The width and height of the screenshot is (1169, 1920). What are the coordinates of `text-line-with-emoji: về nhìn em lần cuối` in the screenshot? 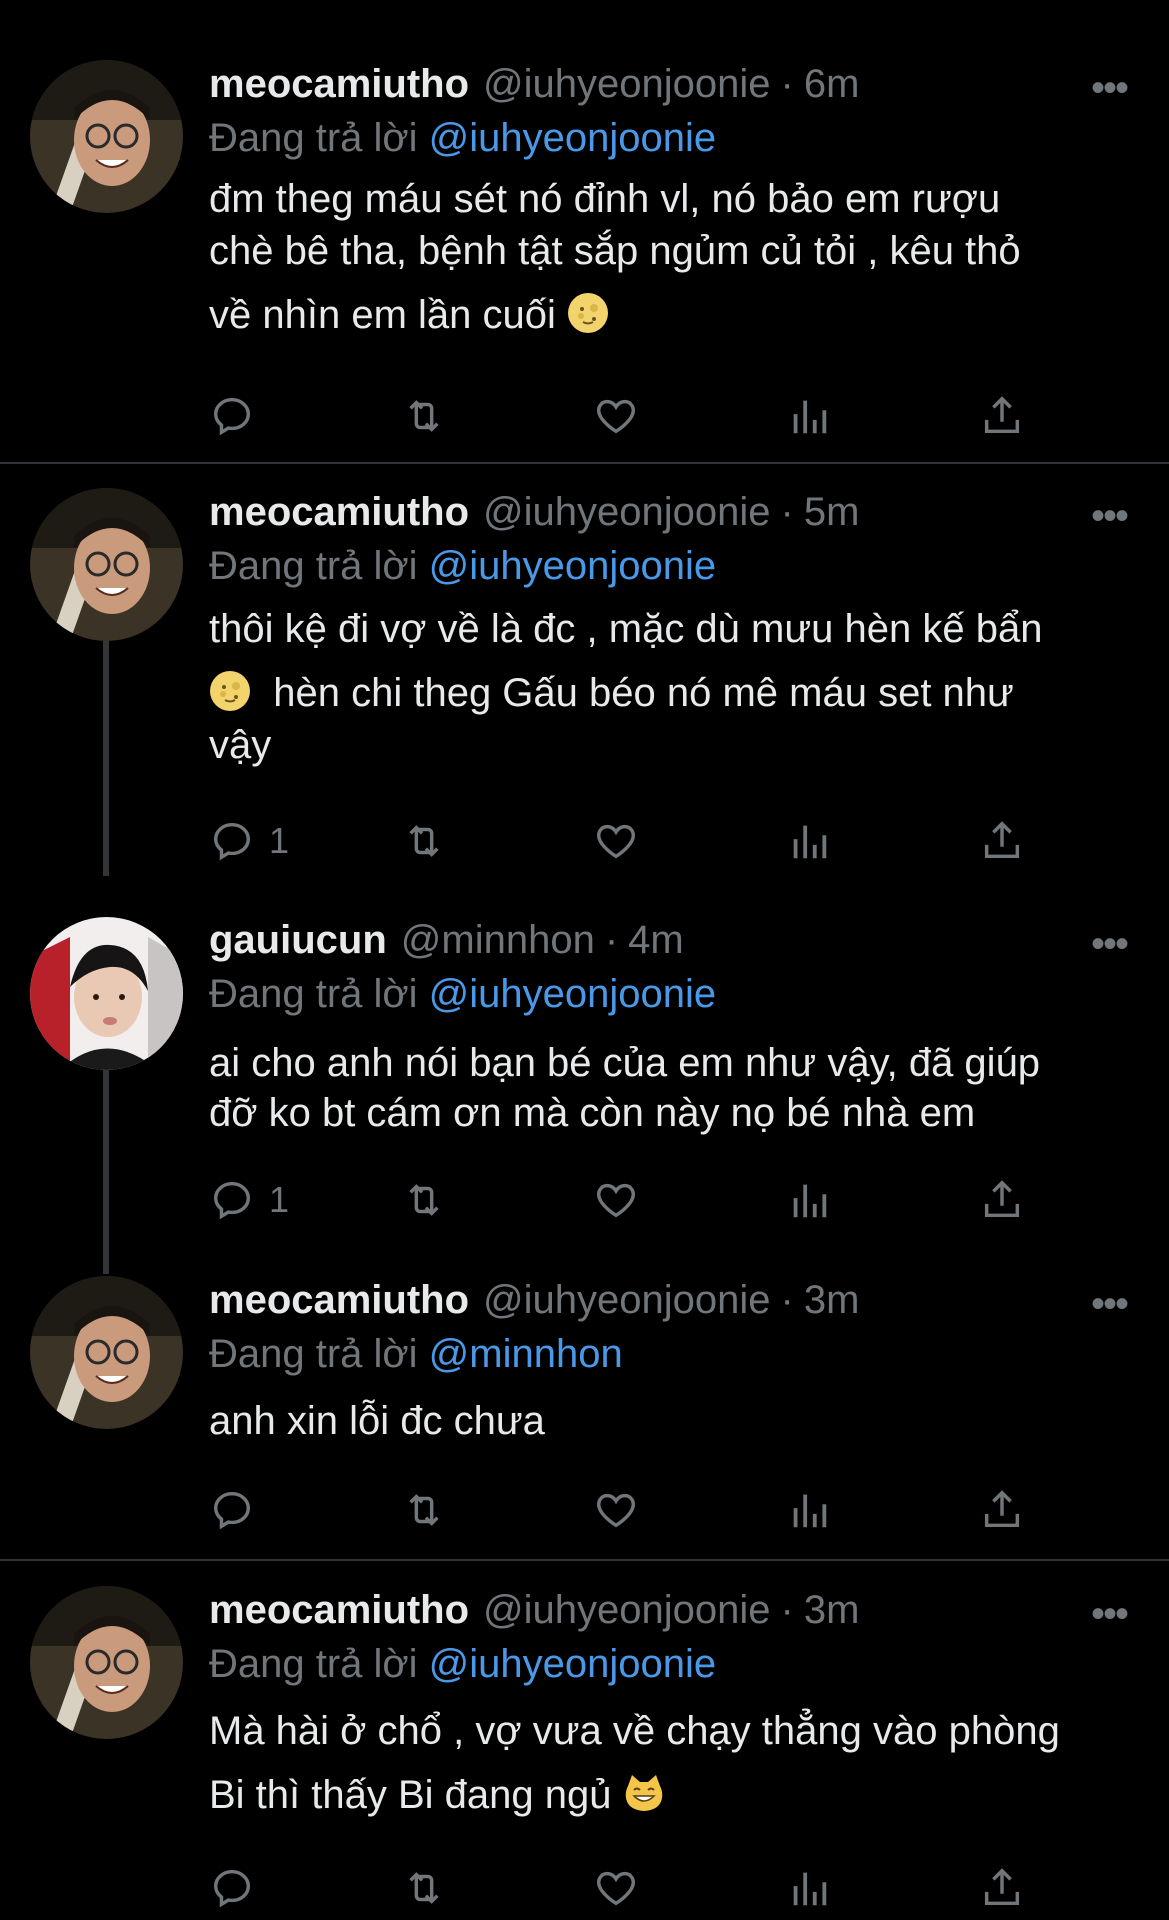 It's located at (669, 322).